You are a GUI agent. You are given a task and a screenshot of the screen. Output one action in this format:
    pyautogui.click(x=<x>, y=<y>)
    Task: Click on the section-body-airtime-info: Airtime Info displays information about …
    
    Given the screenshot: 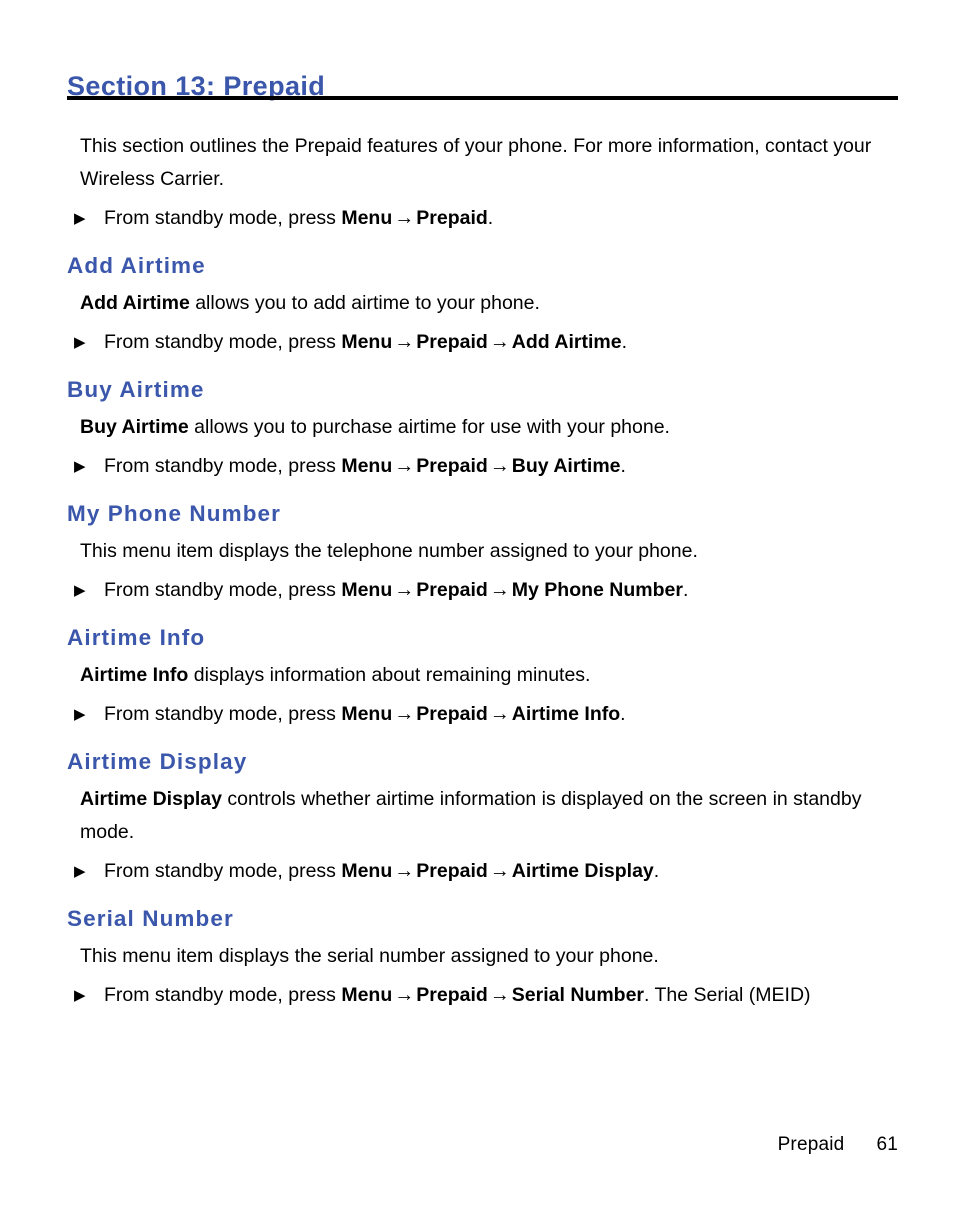 What is the action you would take?
    pyautogui.click(x=477, y=675)
    